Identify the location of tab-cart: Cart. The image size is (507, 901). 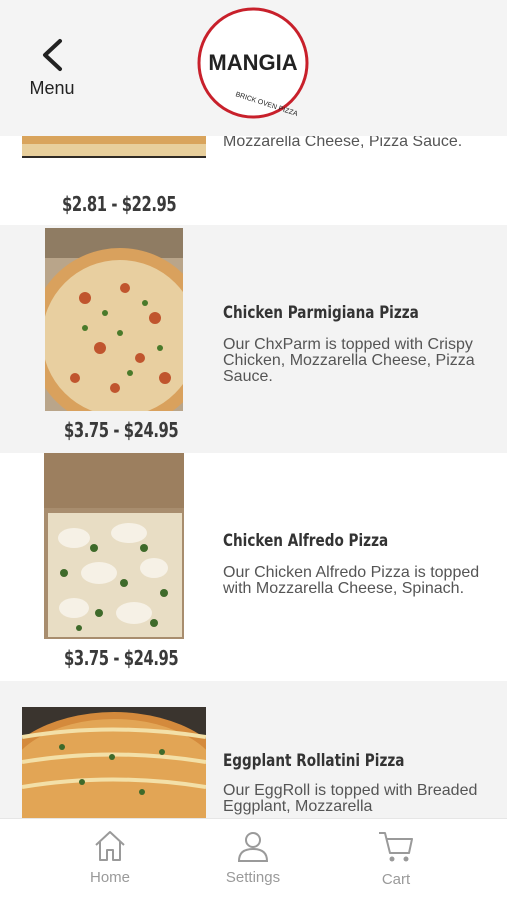
(396, 864).